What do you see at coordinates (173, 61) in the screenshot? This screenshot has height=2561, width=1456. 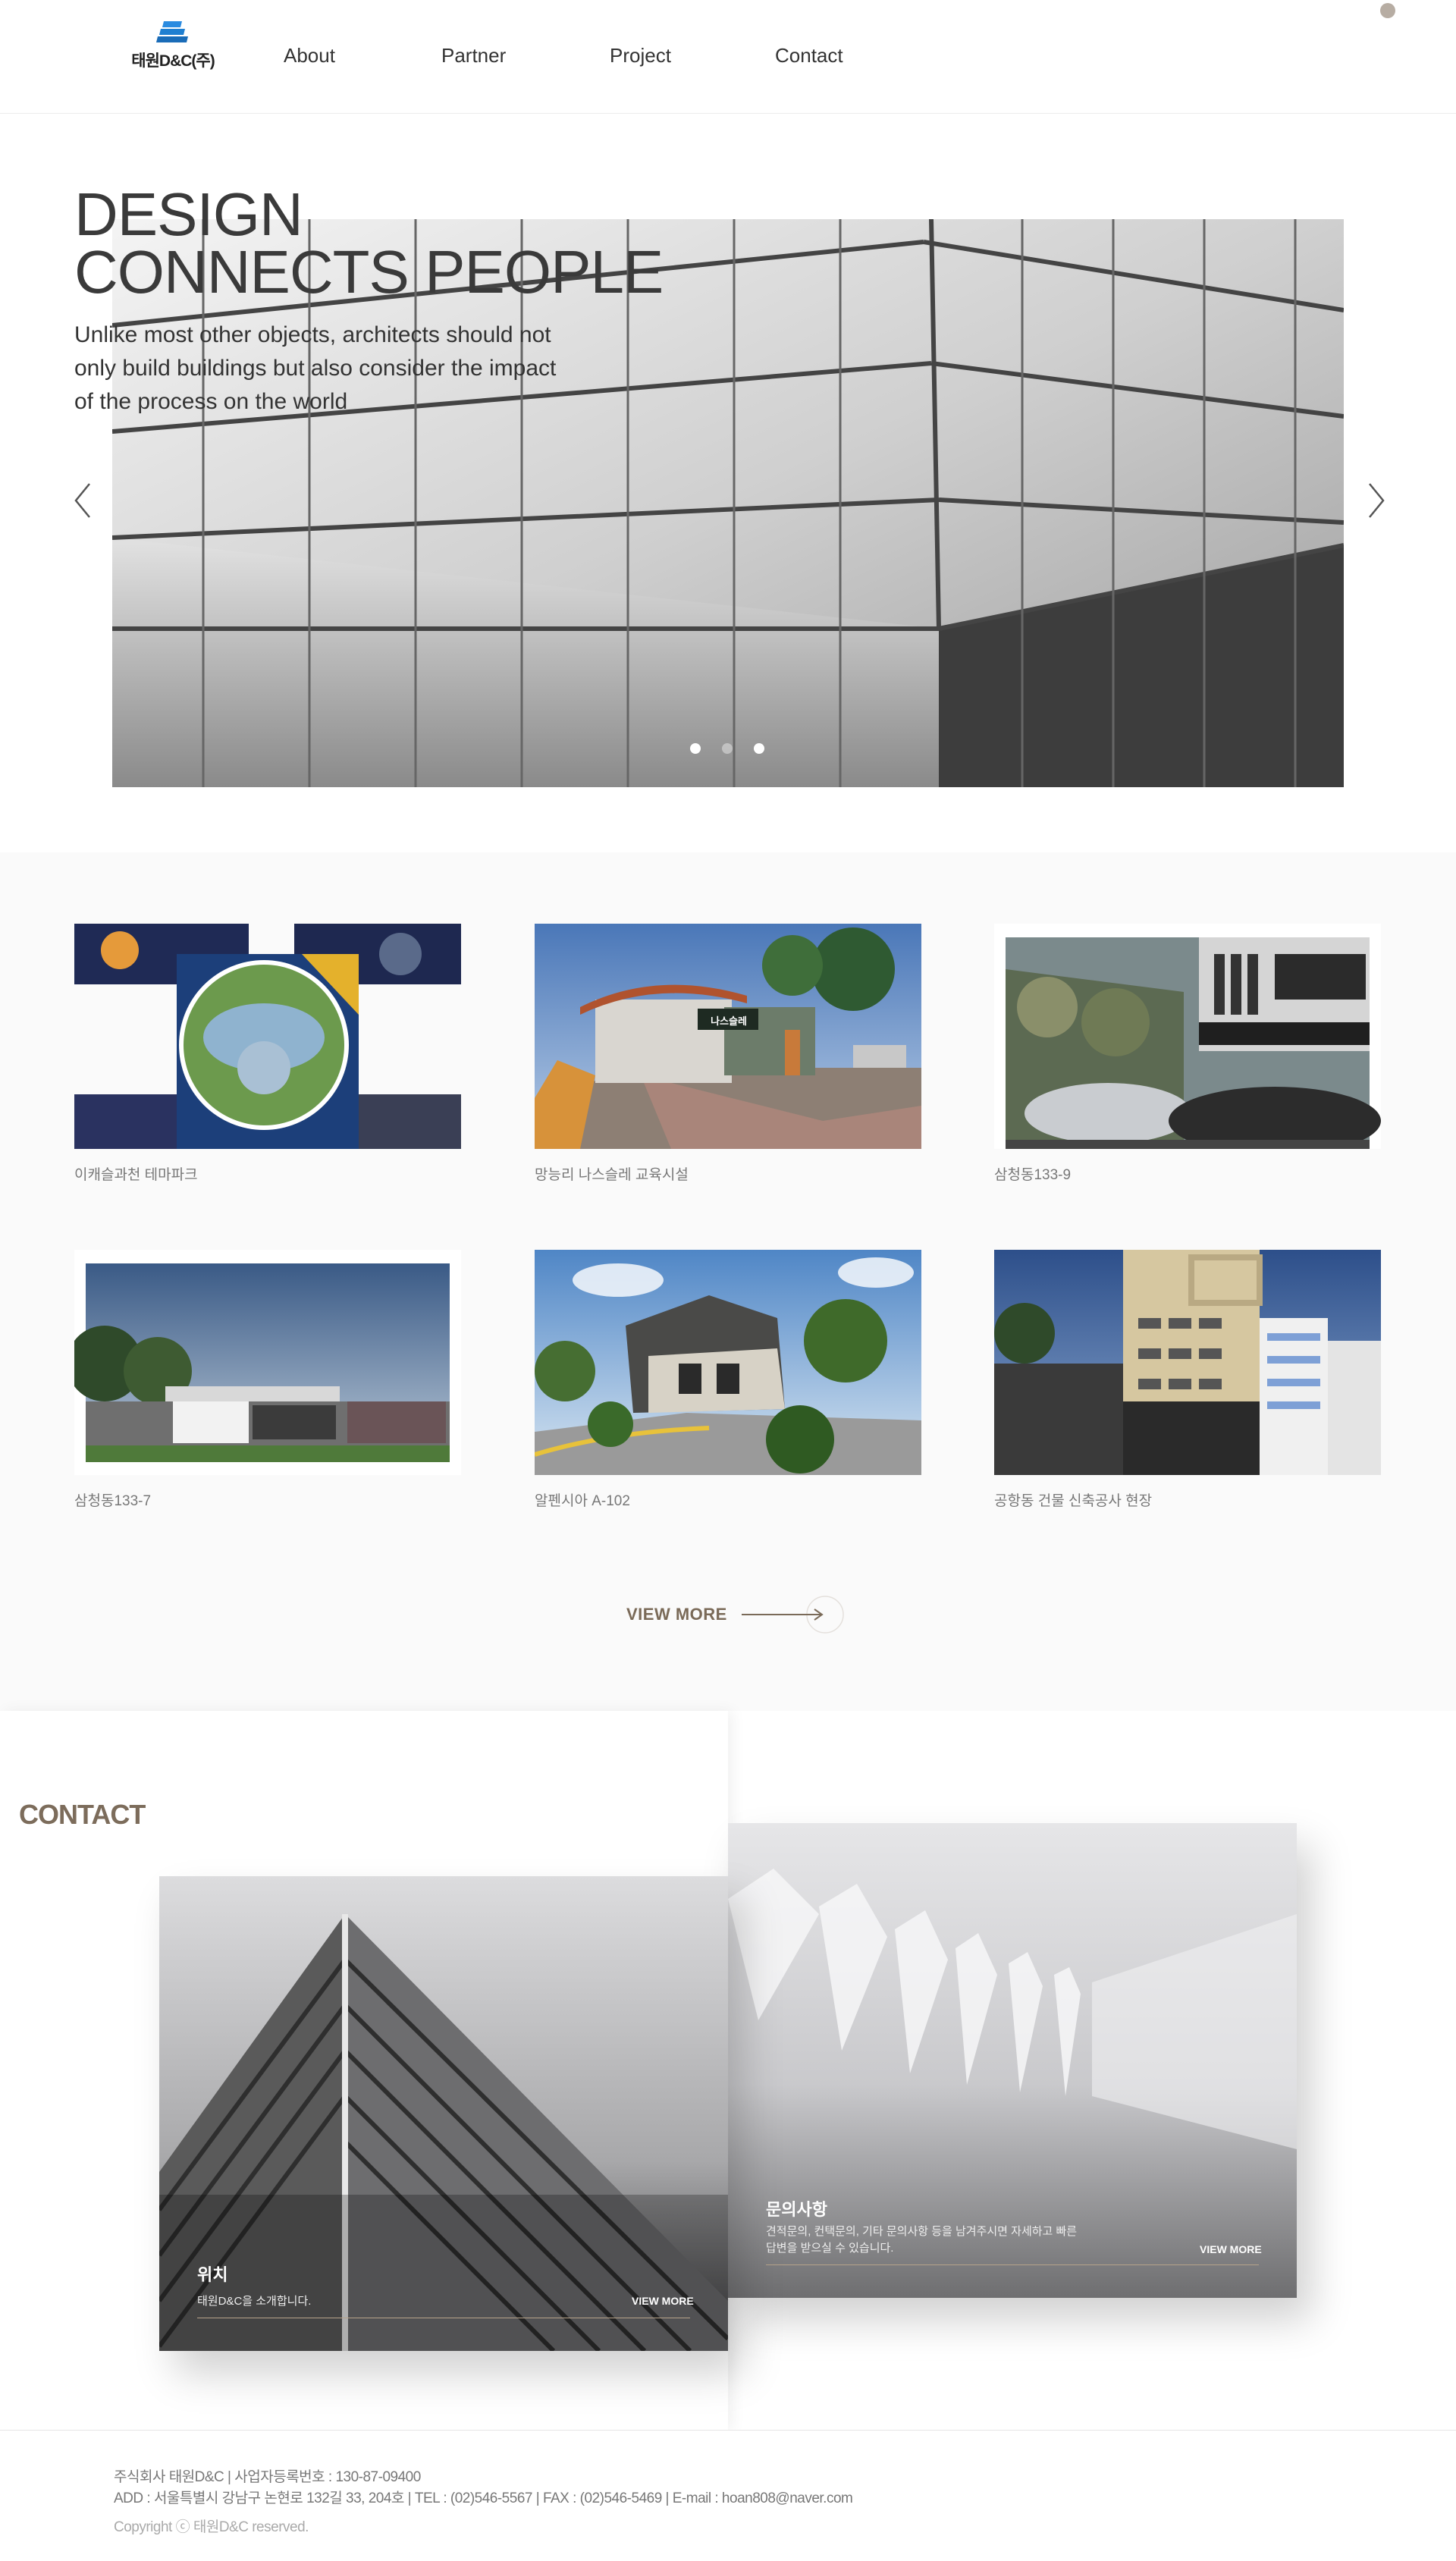 I see `logo-text: 태원D&C(주)` at bounding box center [173, 61].